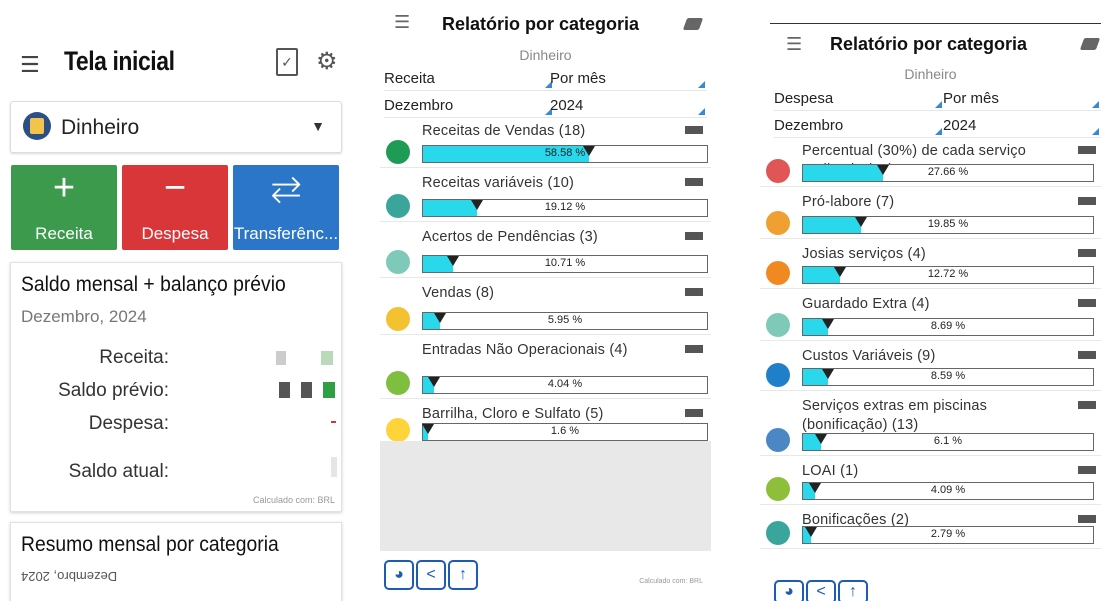 The height and width of the screenshot is (601, 1101). Describe the element at coordinates (930, 214) in the screenshot. I see `category-item: Pró-labore (7) 19.85 %` at that location.